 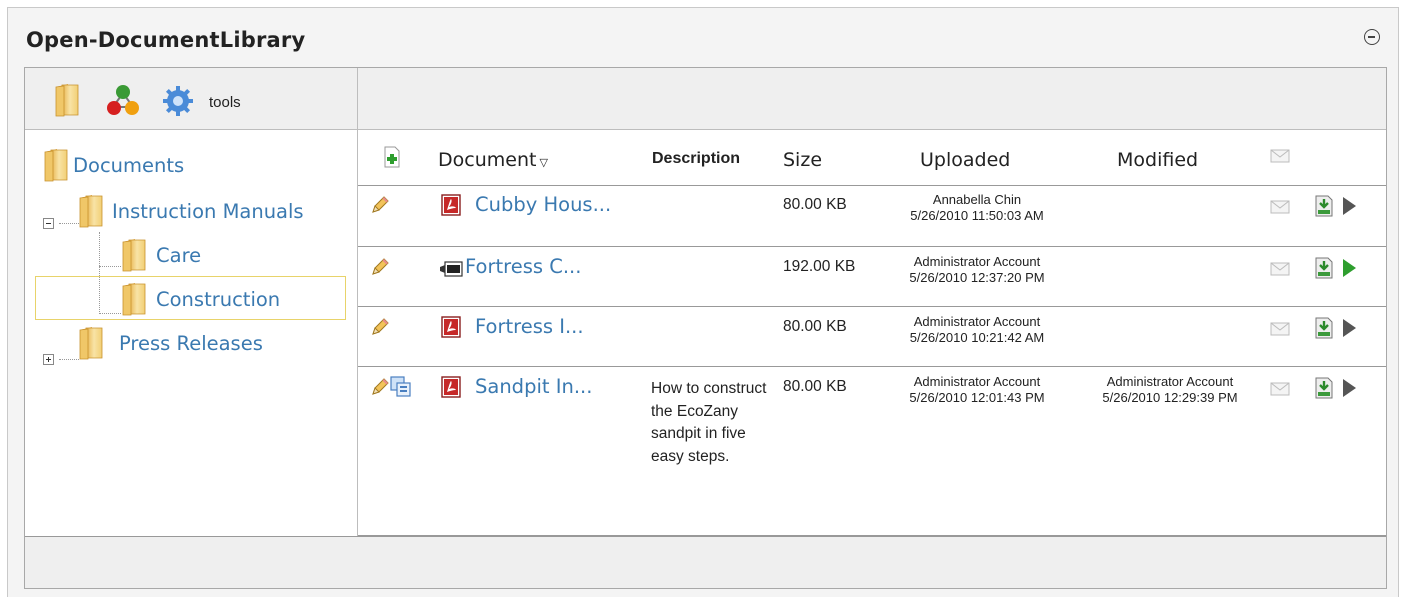 What do you see at coordinates (208, 211) in the screenshot?
I see `tree-item-label: Instruction Manuals` at bounding box center [208, 211].